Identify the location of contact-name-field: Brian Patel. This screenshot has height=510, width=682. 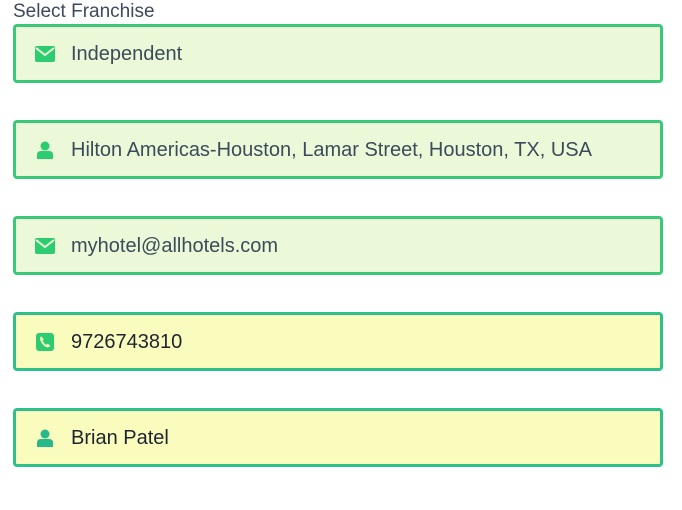
(338, 437).